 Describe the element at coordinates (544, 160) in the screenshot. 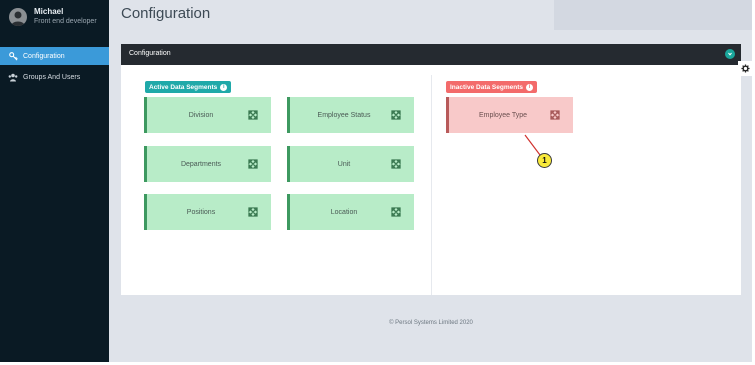

I see `callout-marker: 1` at that location.